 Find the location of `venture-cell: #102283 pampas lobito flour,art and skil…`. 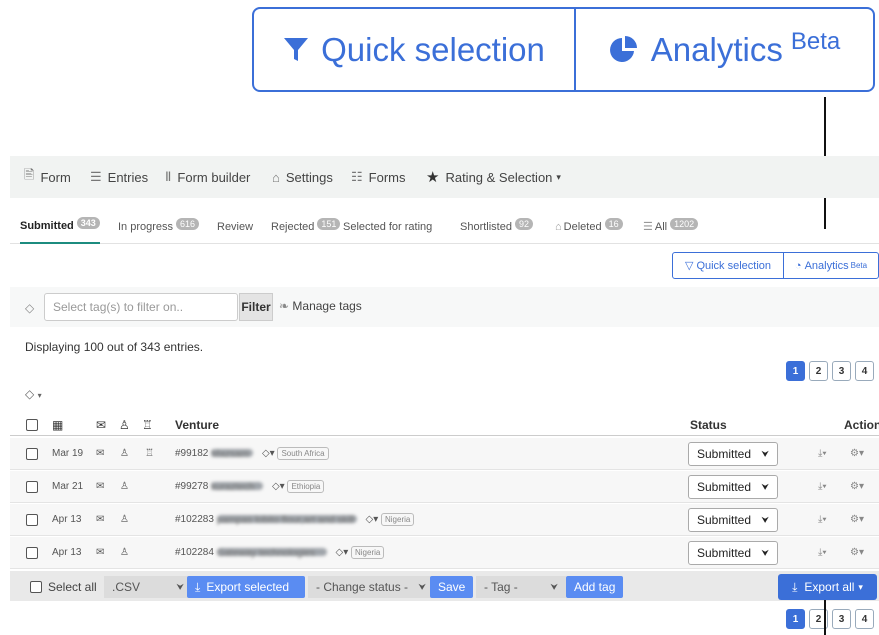

venture-cell: #102283 pampas lobito flour,art and skil… is located at coordinates (295, 519).